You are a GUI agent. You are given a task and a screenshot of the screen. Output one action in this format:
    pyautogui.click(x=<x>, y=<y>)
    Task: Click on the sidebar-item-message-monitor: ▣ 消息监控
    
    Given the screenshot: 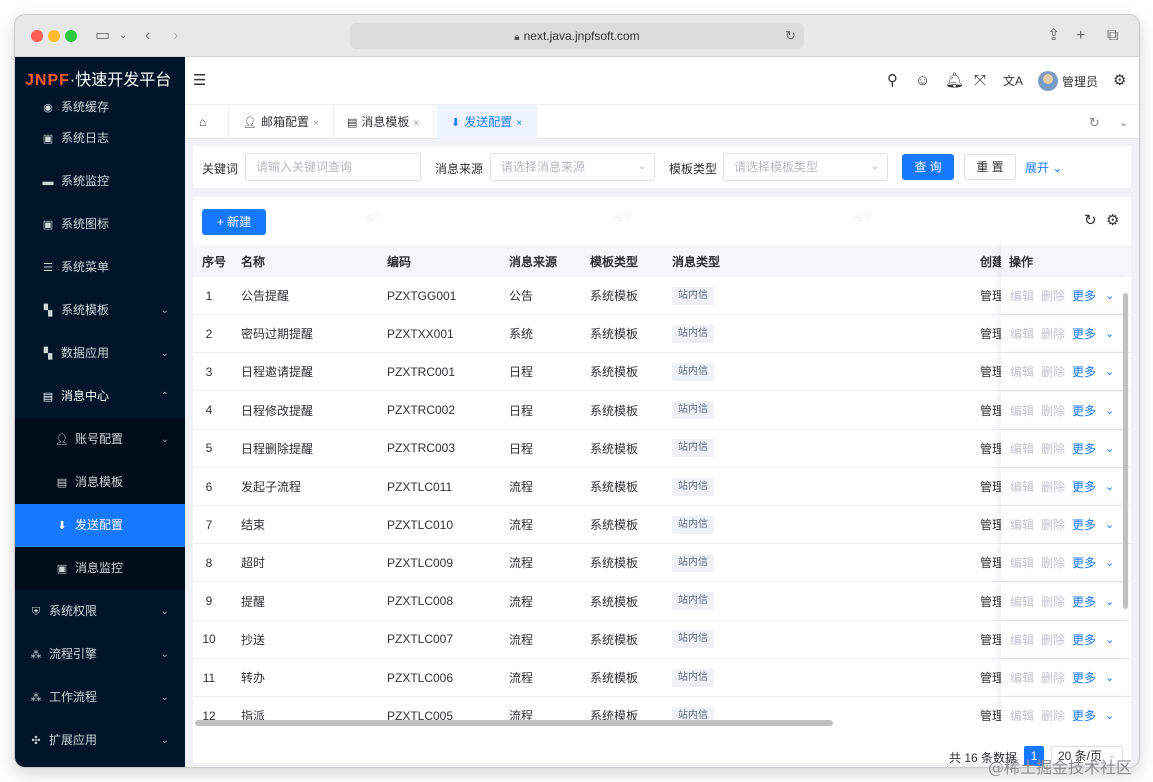 What is the action you would take?
    pyautogui.click(x=100, y=568)
    